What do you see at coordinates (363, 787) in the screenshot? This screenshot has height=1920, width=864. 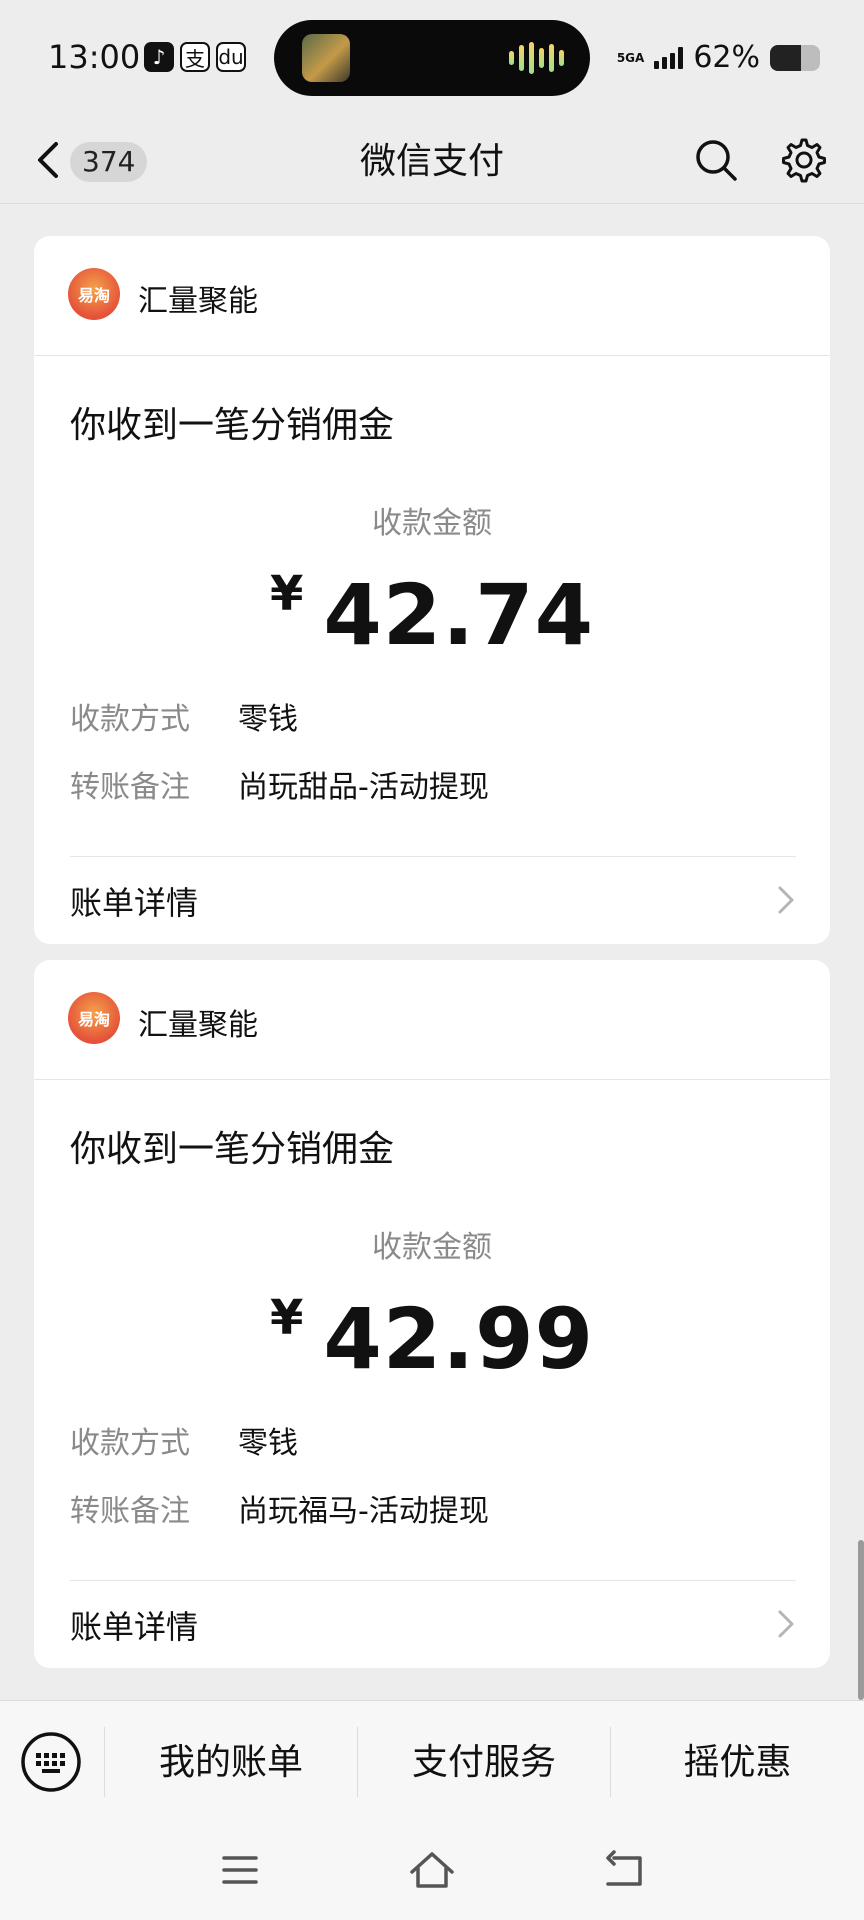 I see `note-value: 尚玩甜品-活动提现` at bounding box center [363, 787].